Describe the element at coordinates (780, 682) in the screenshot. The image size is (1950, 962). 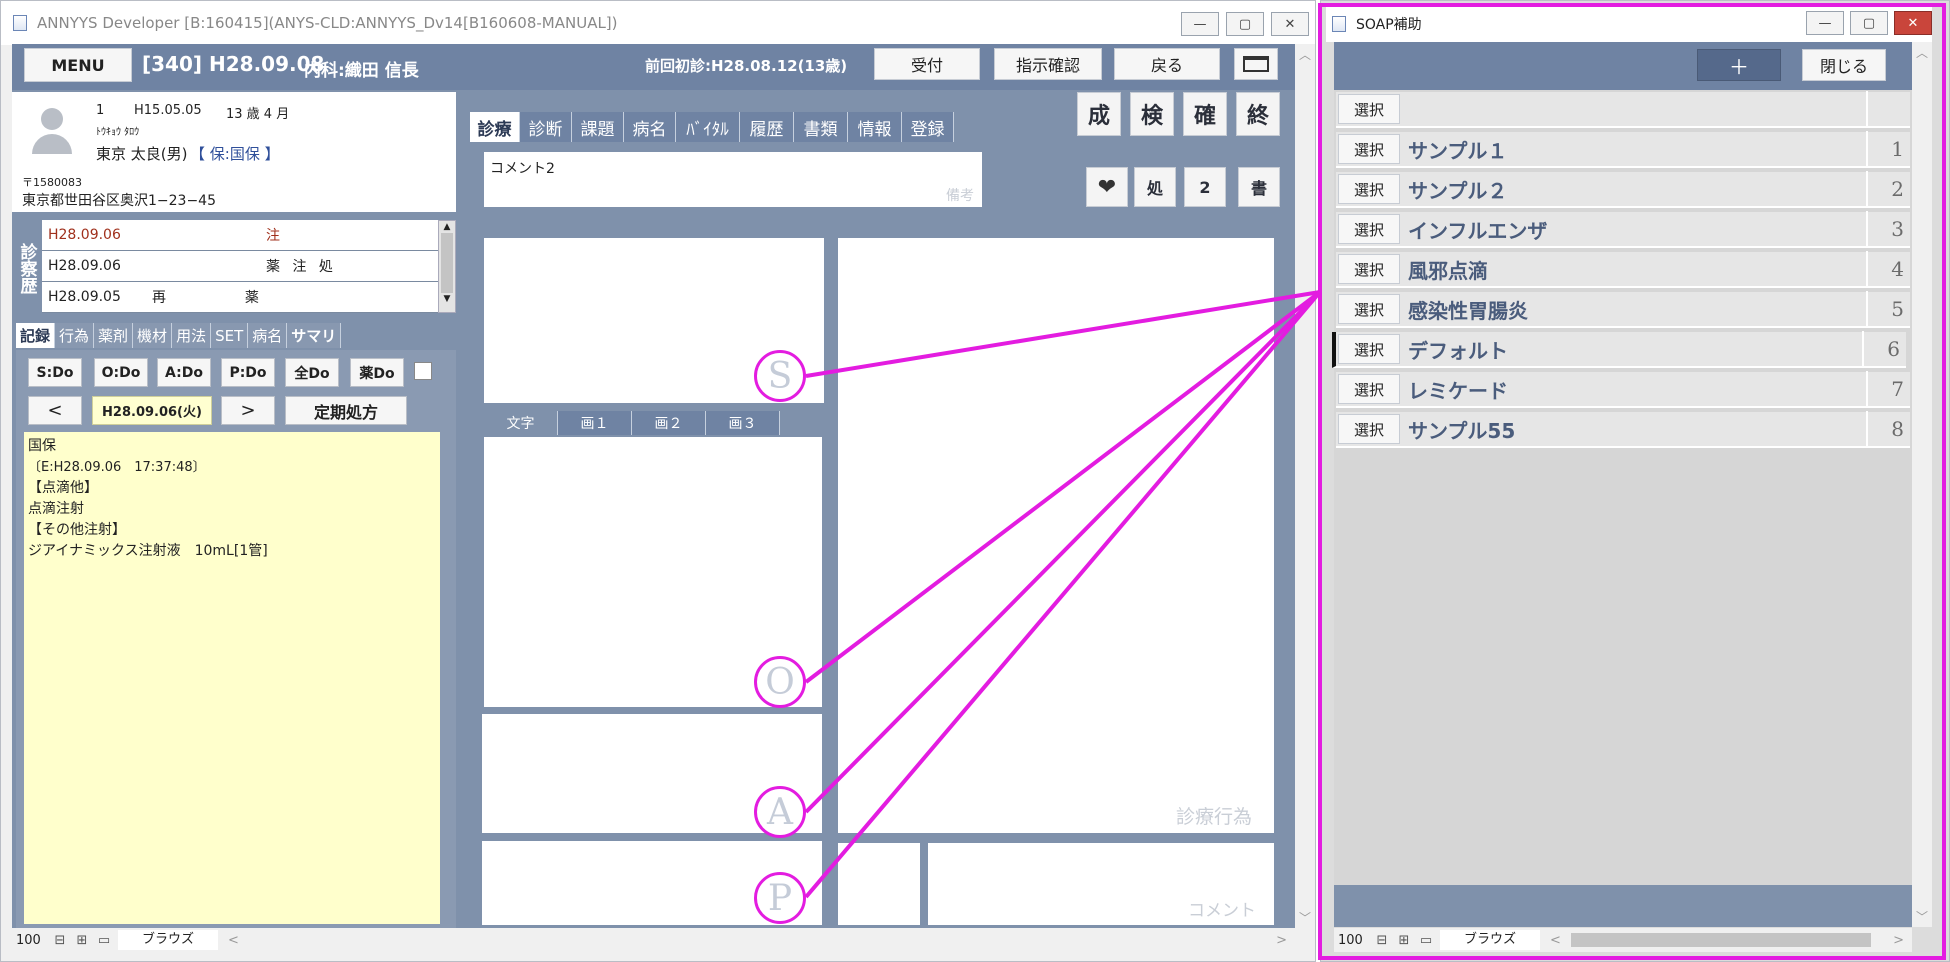
I see `soap-circle-o: O` at that location.